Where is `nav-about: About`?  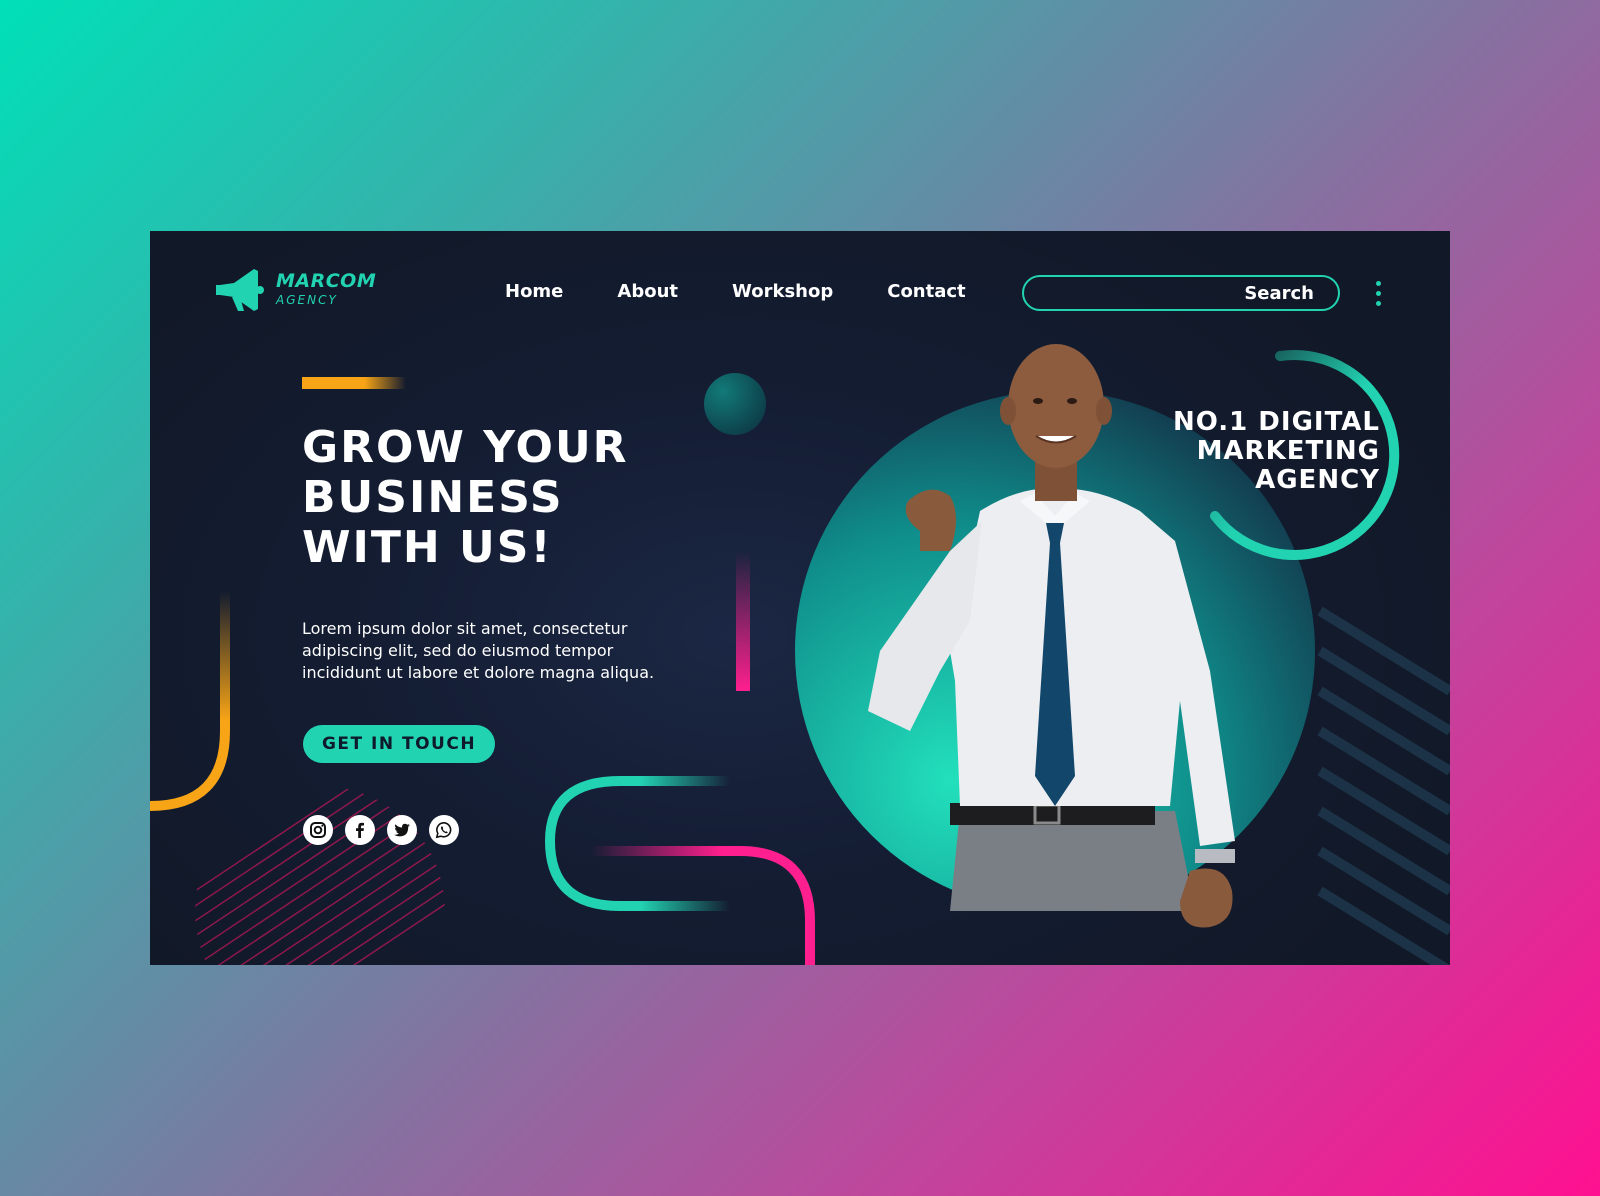 nav-about: About is located at coordinates (647, 291).